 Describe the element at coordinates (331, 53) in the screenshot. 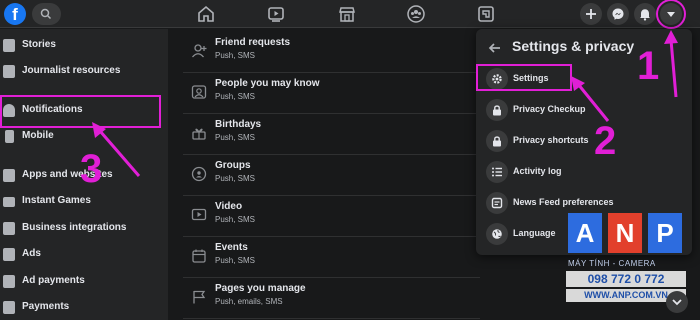

I see `list-item: Friend requests Push, SMS` at that location.